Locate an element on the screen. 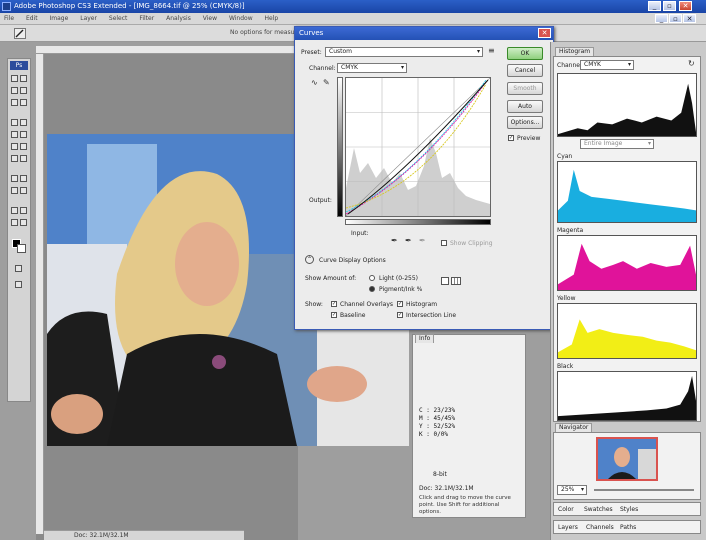 Image resolution: width=720 pixels, height=541 pixels. marquee-tool-icon is located at coordinates (23, 78).